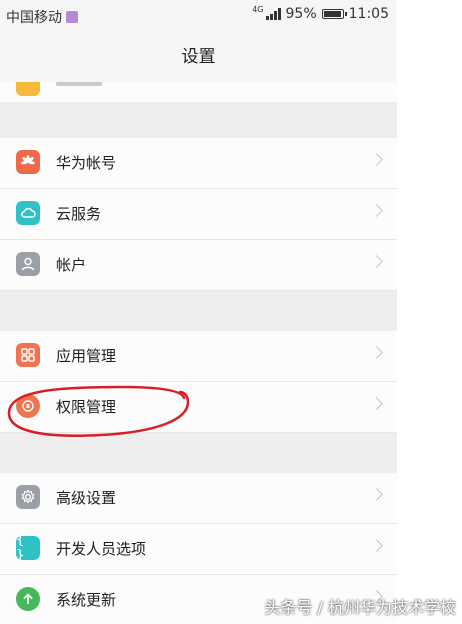  What do you see at coordinates (86, 163) in the screenshot?
I see `settings-item-label: 华为帐号` at bounding box center [86, 163].